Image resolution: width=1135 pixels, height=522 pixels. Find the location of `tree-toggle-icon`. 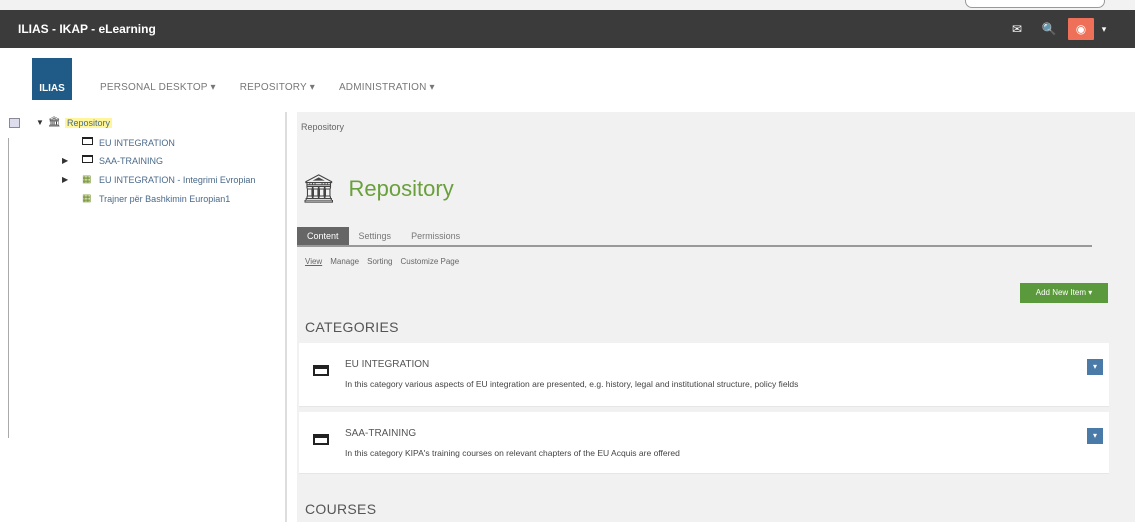

tree-toggle-icon is located at coordinates (14, 123).